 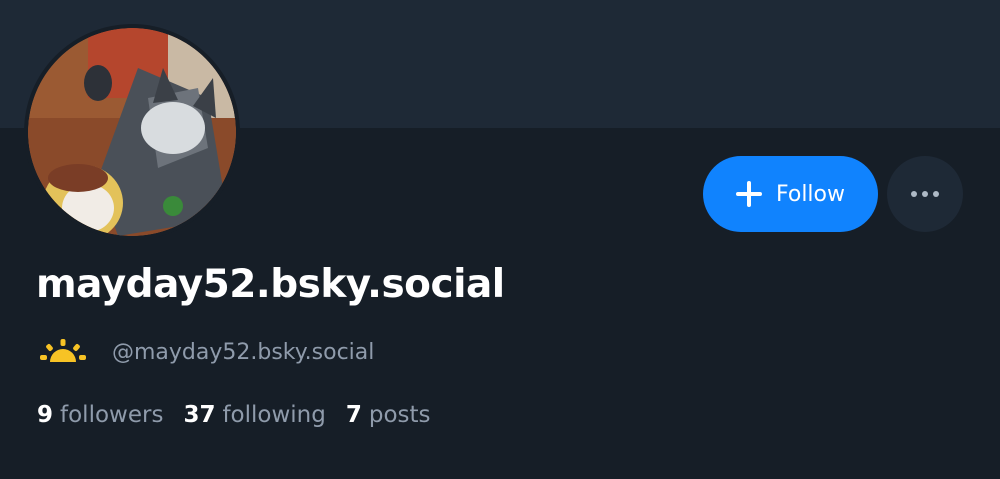 What do you see at coordinates (399, 415) in the screenshot?
I see `posts-label: posts` at bounding box center [399, 415].